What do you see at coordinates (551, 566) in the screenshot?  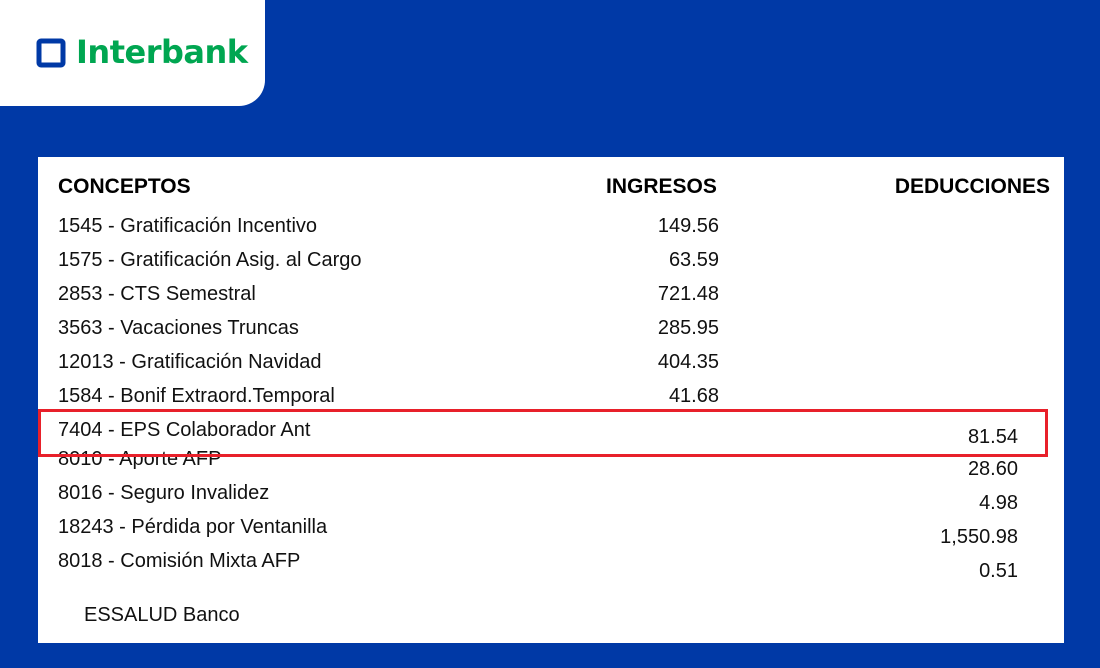 I see `table-row: 8018 - Comisión Mixta AFP 0.51` at bounding box center [551, 566].